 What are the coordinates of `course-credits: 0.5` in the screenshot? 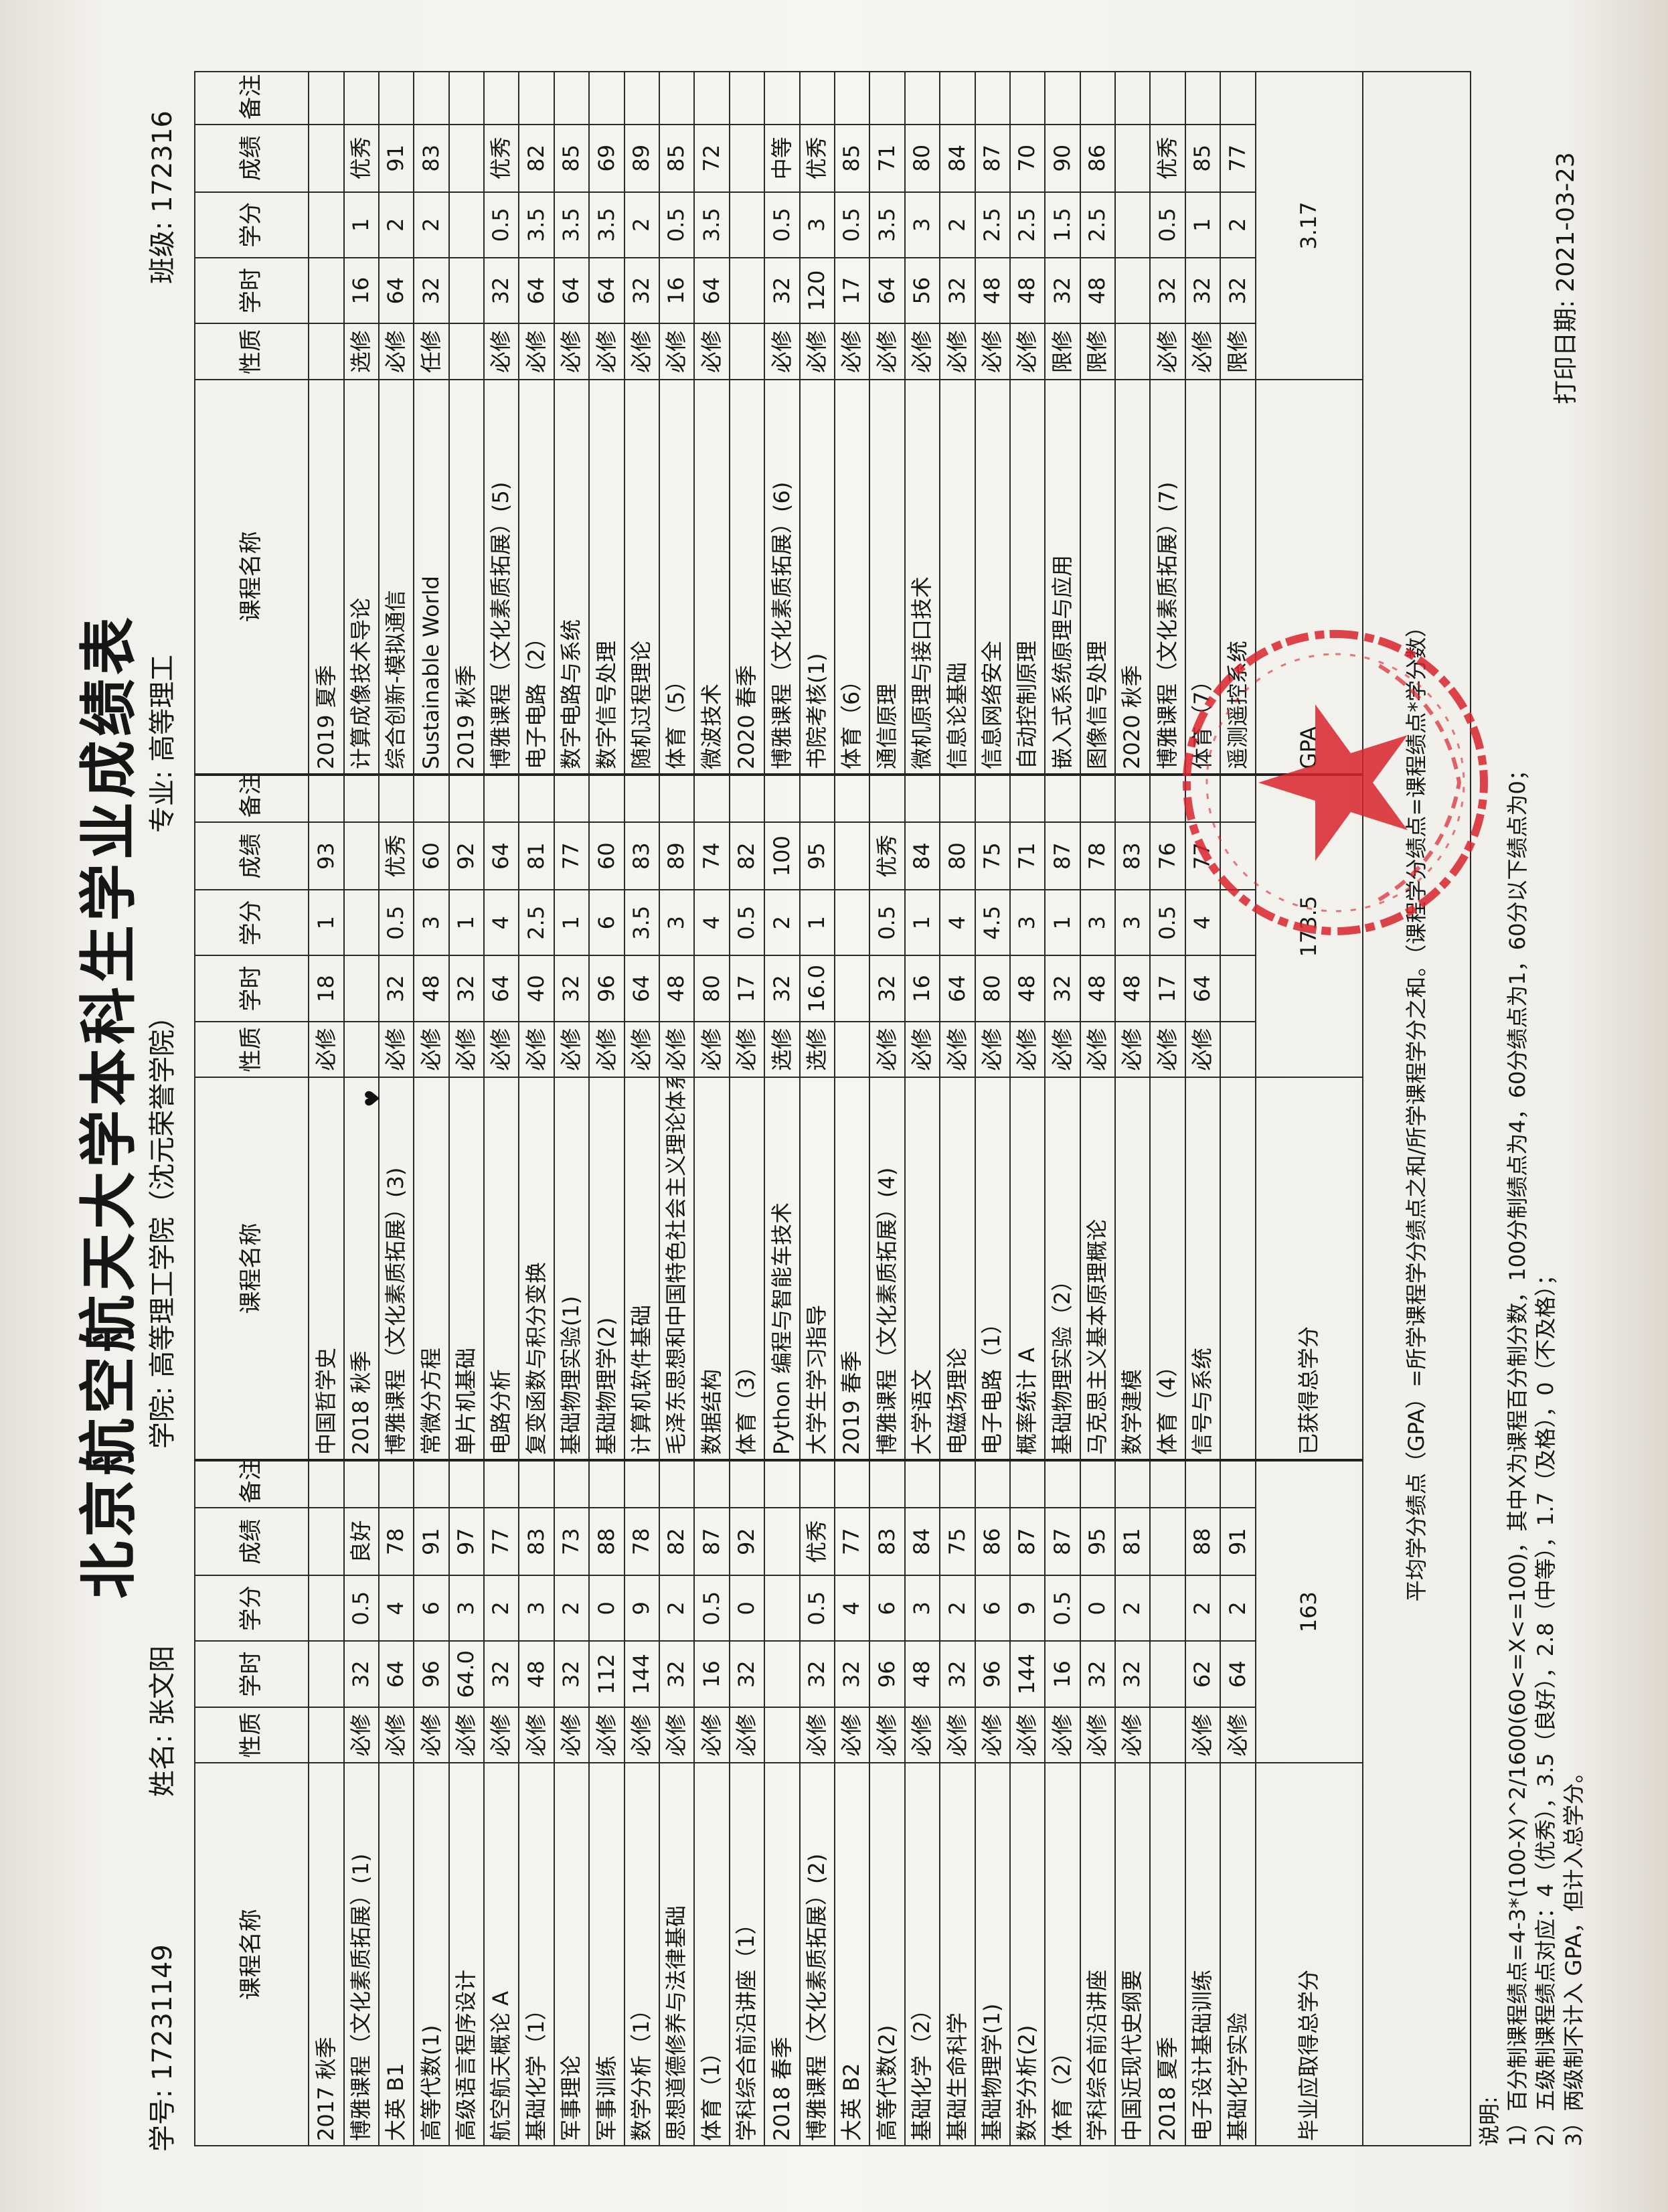 It's located at (817, 1608).